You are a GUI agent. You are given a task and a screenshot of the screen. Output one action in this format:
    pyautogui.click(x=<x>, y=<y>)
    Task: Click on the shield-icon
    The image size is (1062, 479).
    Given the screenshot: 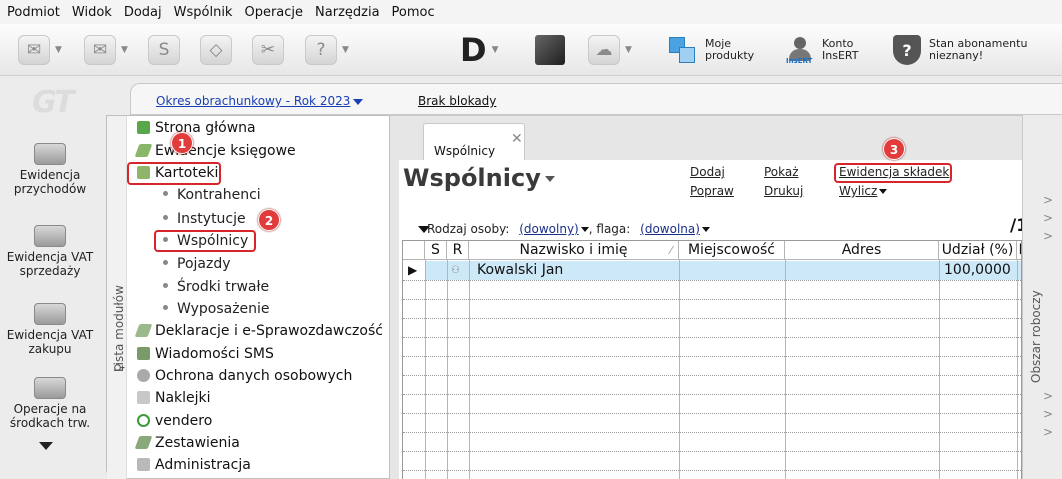 What is the action you would take?
    pyautogui.click(x=143, y=375)
    